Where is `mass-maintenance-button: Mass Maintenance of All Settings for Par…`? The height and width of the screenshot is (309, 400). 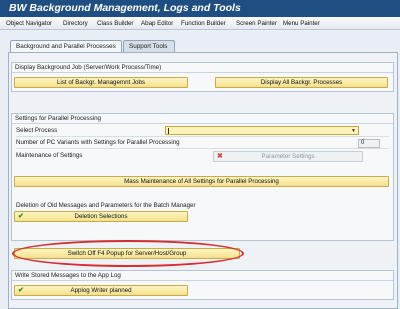 mass-maintenance-button: Mass Maintenance of All Settings for Par… is located at coordinates (201, 181).